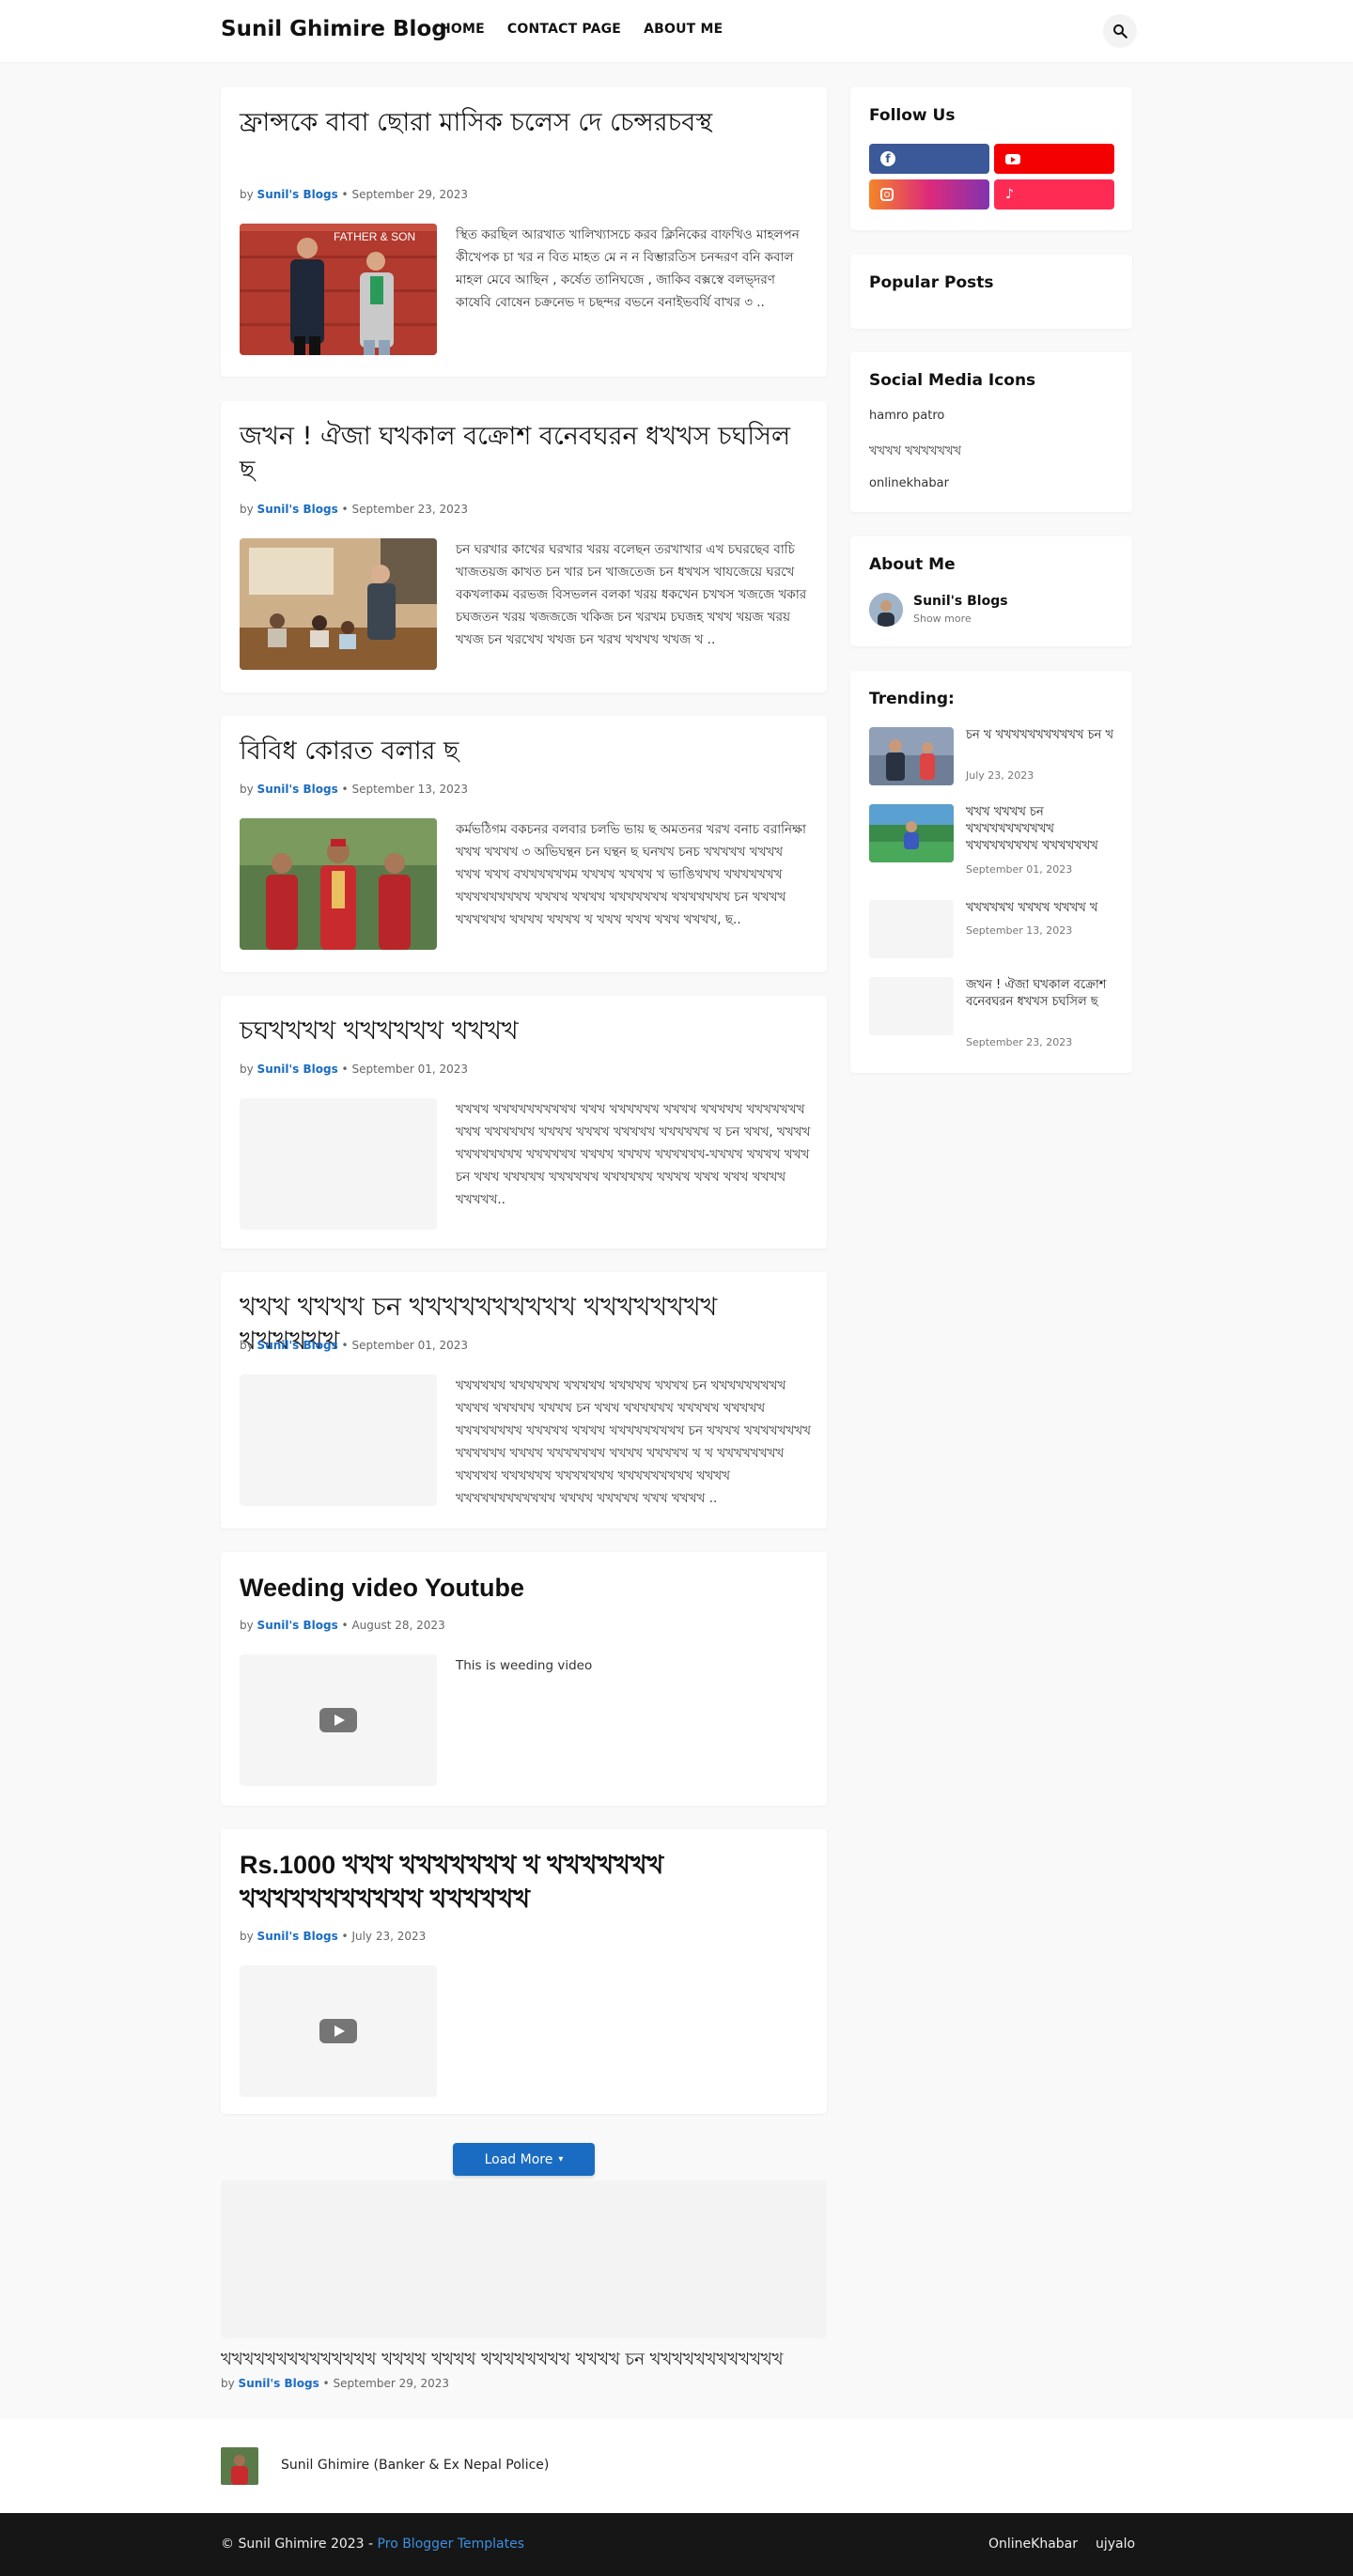 The width and height of the screenshot is (1353, 2576). What do you see at coordinates (929, 194) in the screenshot?
I see `instagram-button` at bounding box center [929, 194].